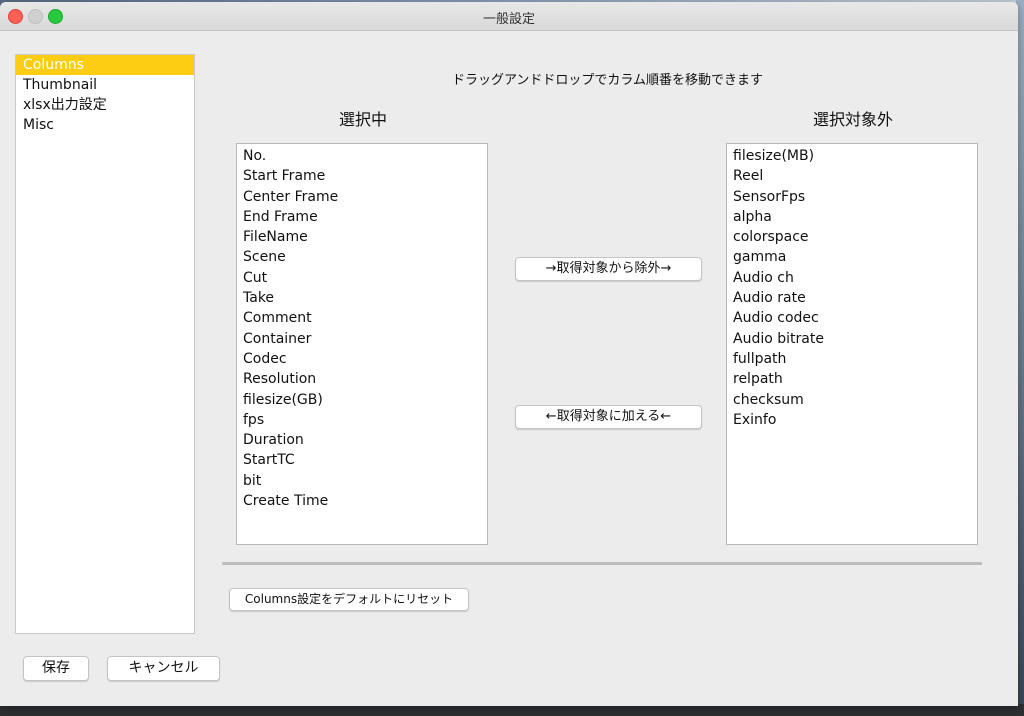 The width and height of the screenshot is (1024, 716). What do you see at coordinates (362, 379) in the screenshot?
I see `column-list-item: Resolution` at bounding box center [362, 379].